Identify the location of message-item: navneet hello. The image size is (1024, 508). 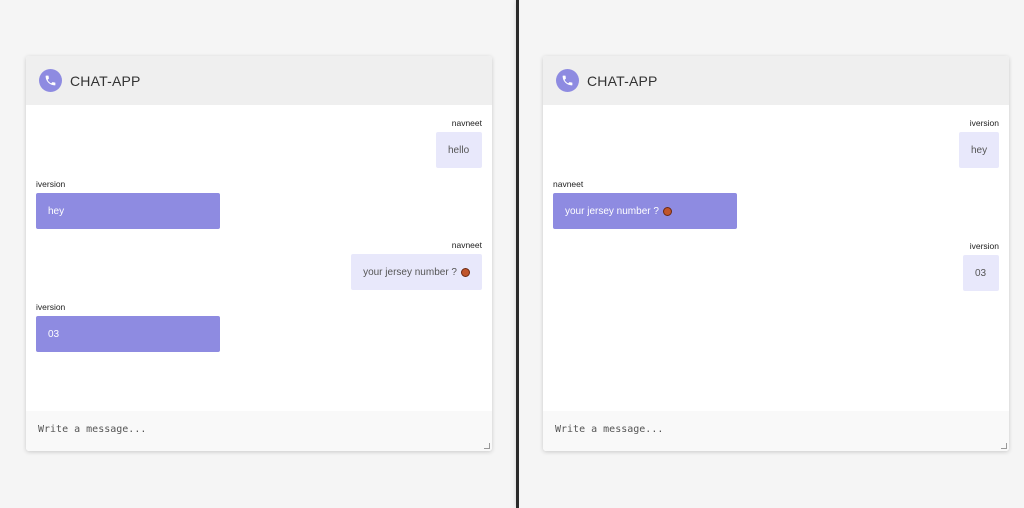
(459, 143).